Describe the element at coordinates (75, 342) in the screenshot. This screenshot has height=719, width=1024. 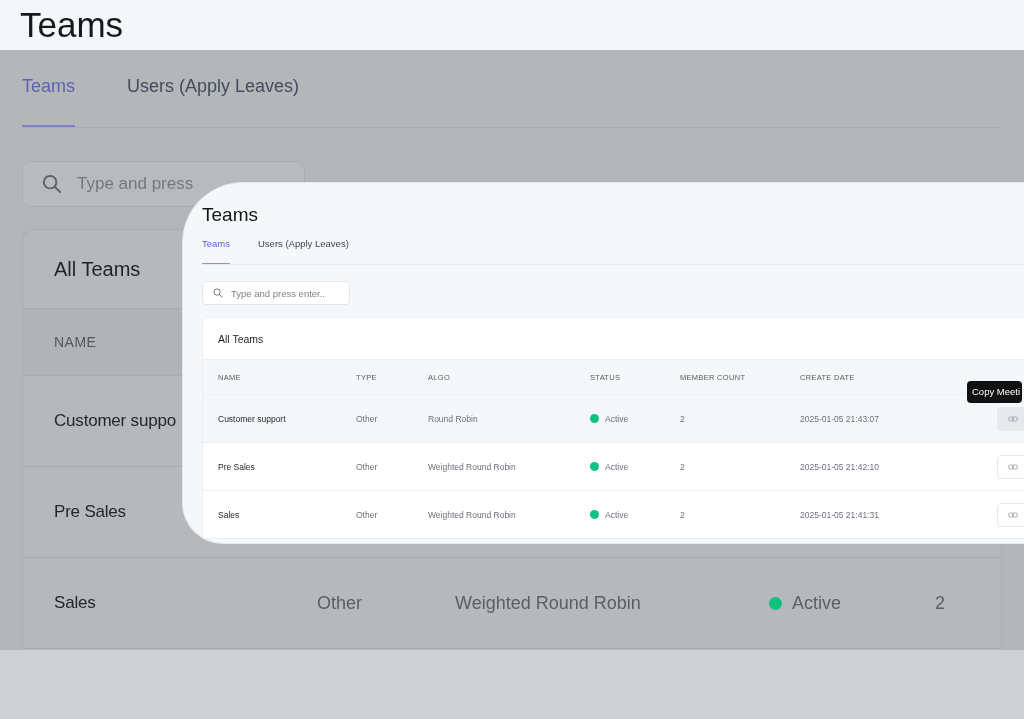
I see `column-header: NAME` at that location.